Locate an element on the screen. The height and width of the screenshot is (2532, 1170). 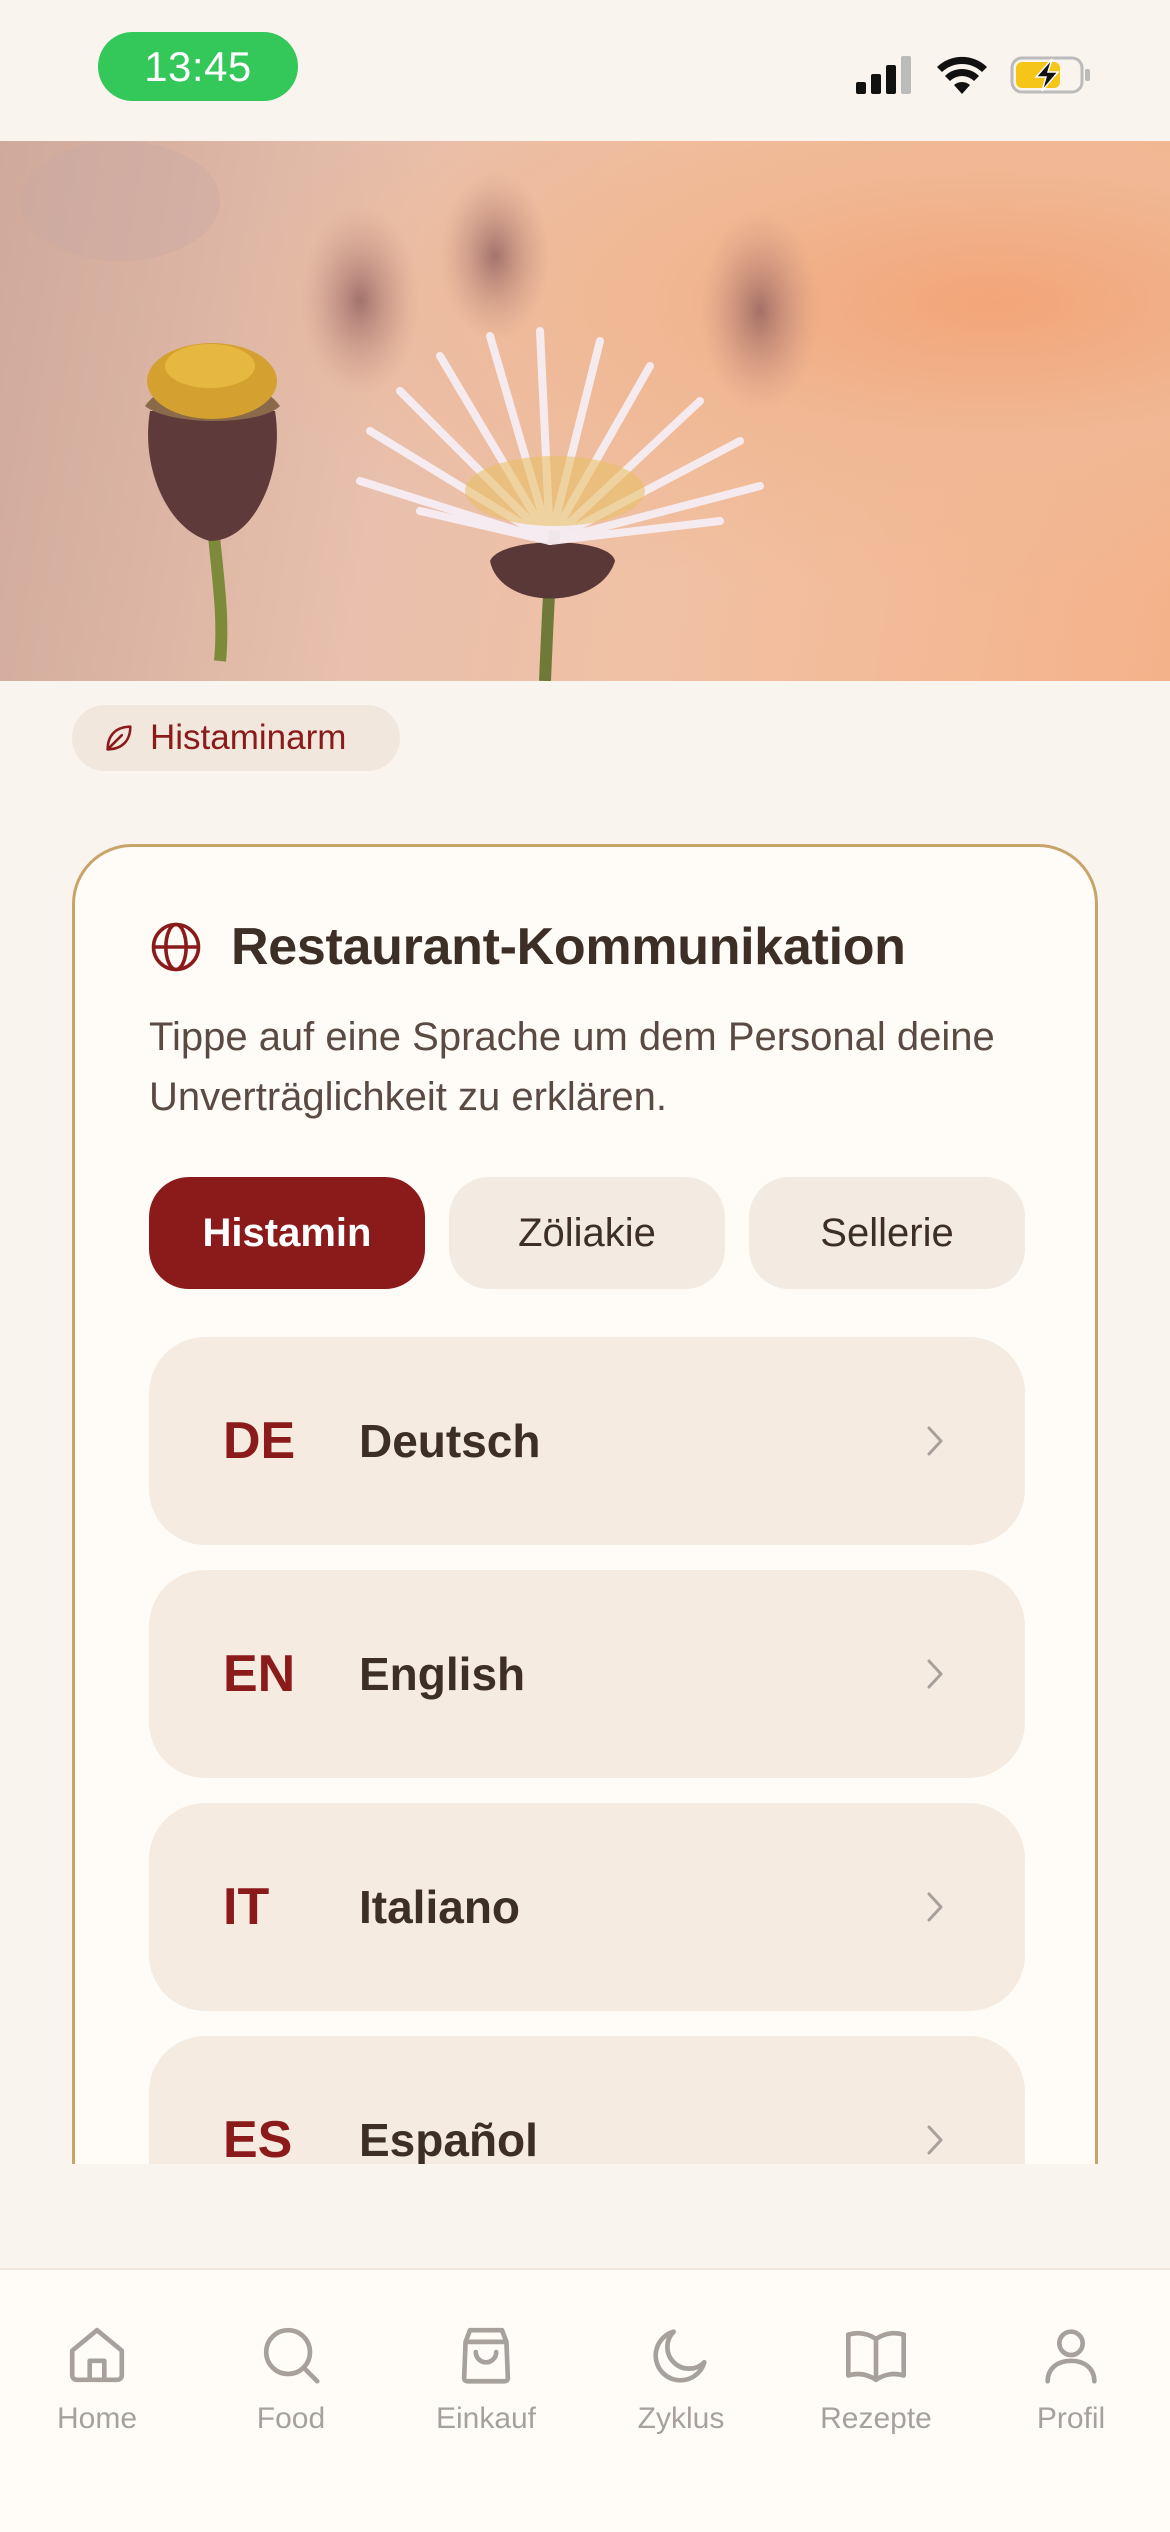
diet-tag-label: Histaminarm is located at coordinates (248, 737).